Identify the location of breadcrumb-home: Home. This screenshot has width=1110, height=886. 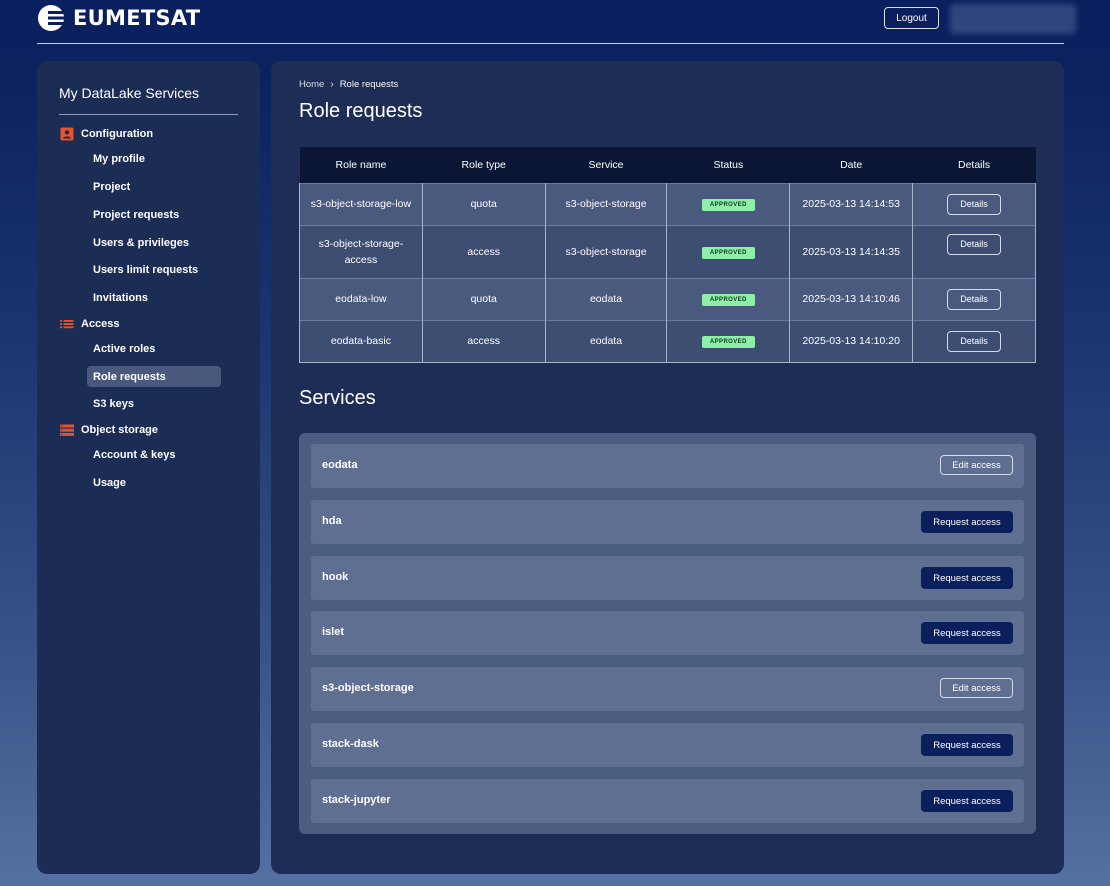
(311, 84).